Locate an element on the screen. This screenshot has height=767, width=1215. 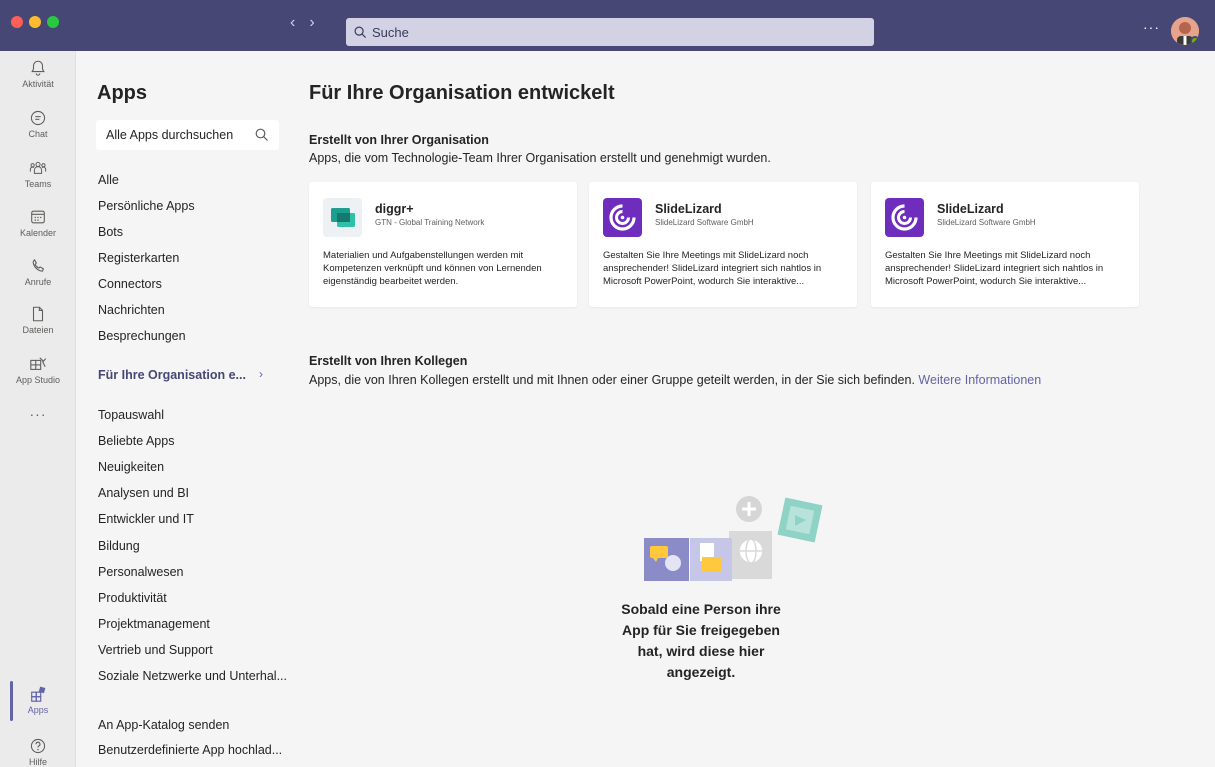
close-window-button is located at coordinates (17, 22).